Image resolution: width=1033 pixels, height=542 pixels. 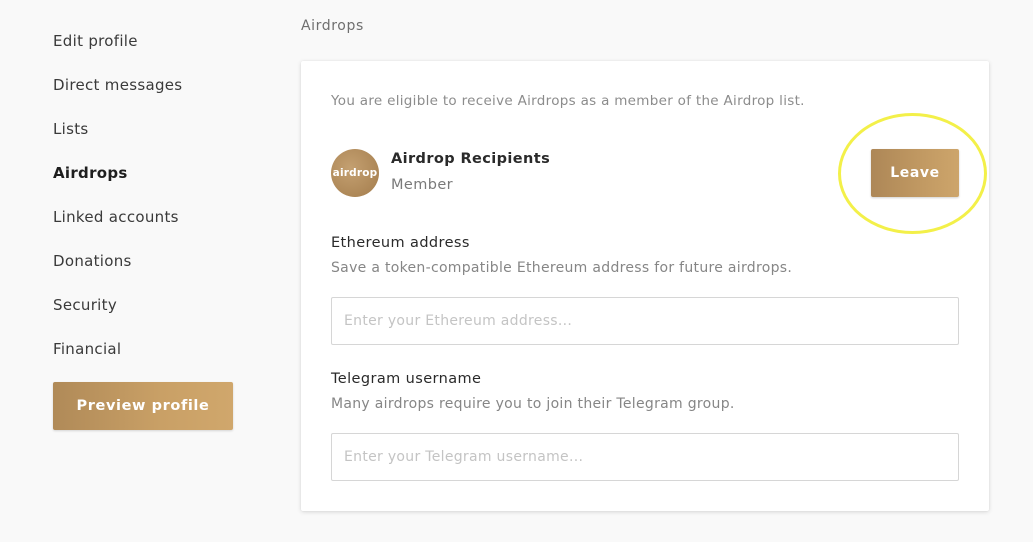 I want to click on leave-button: Leave, so click(x=915, y=173).